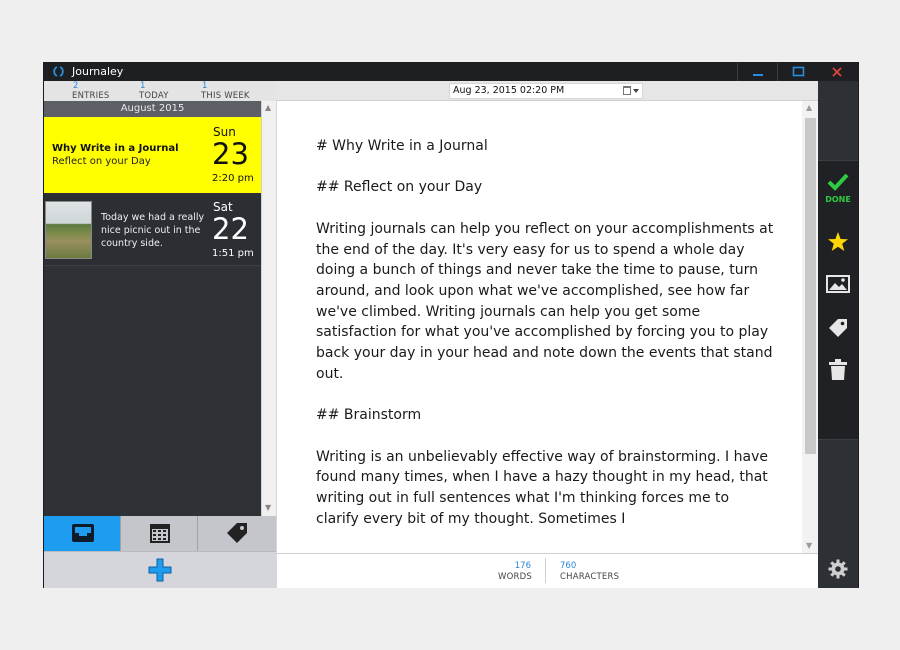 The image size is (900, 650). I want to click on stat-this-week: 1 THIS WEEK, so click(225, 91).